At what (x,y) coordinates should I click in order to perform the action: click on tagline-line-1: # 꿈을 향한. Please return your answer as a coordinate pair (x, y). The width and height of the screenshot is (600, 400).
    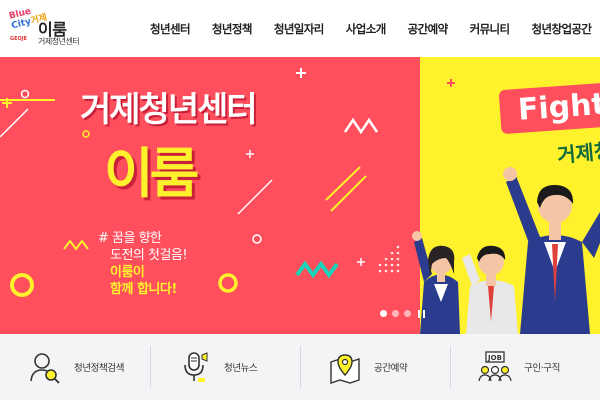
    Looking at the image, I should click on (130, 238).